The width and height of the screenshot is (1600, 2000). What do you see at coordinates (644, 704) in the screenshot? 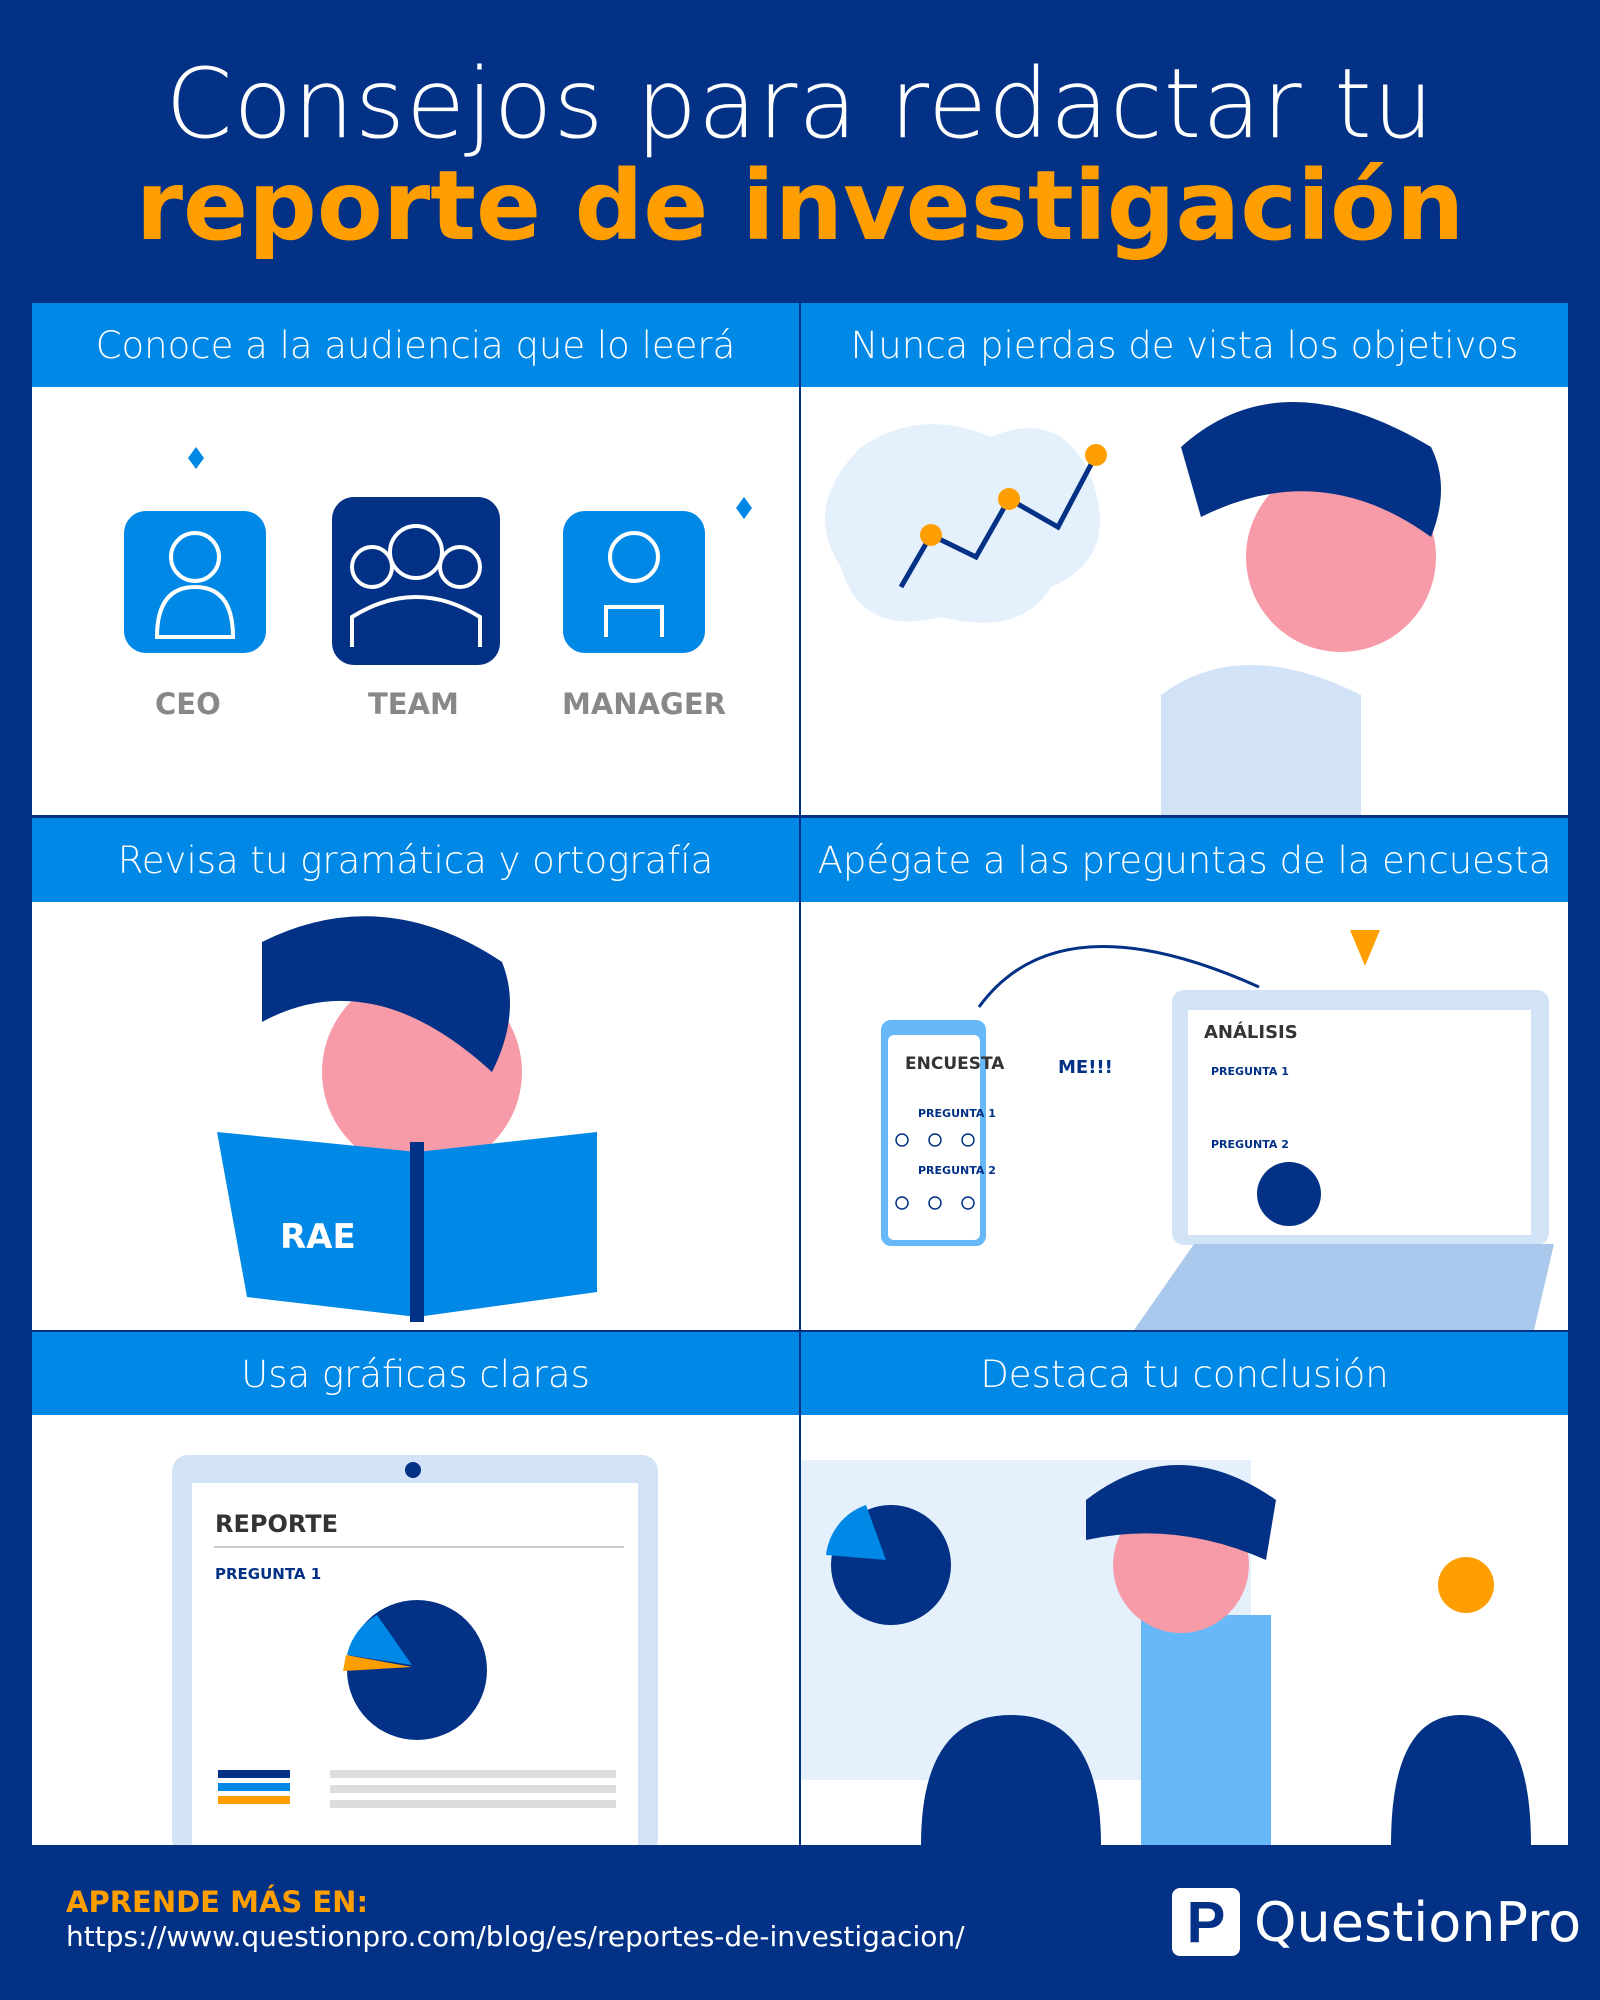
I see `label-manager: MANAGER` at bounding box center [644, 704].